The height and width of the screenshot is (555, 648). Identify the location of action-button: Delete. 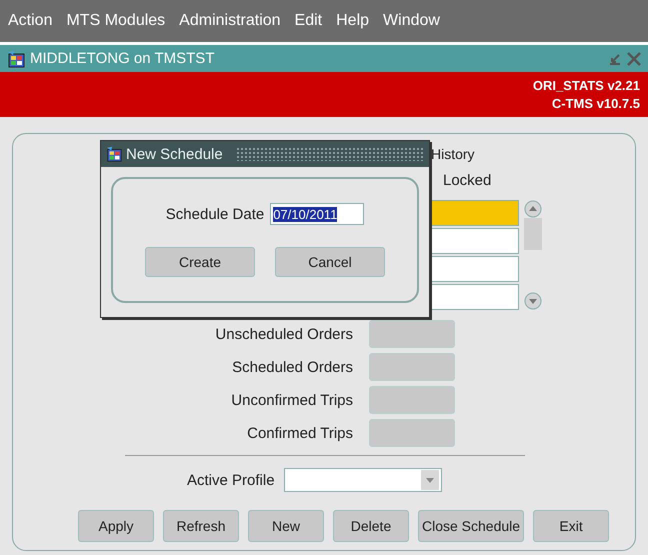
(371, 526).